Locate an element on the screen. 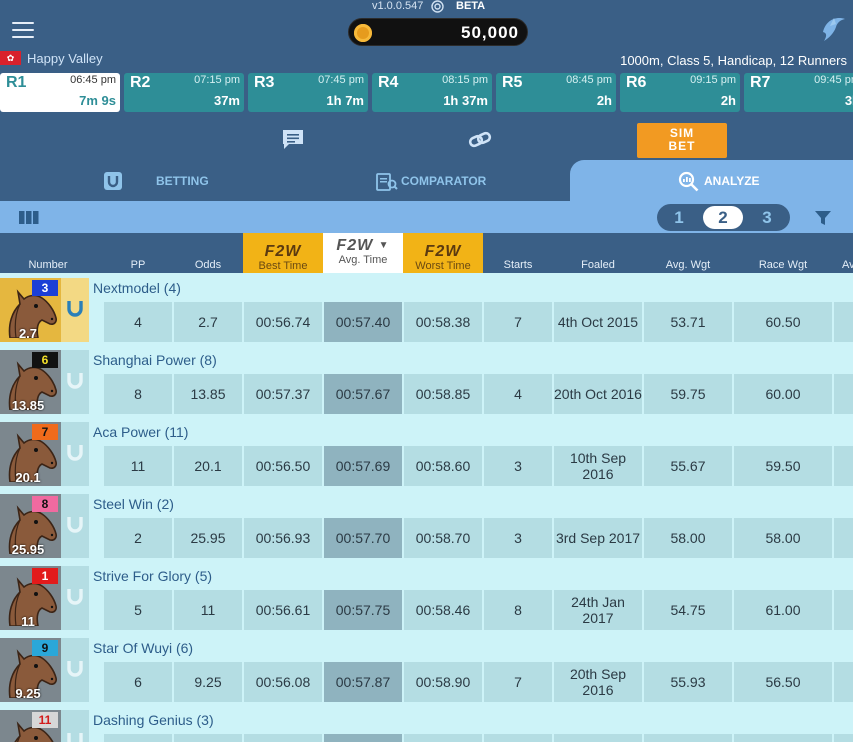 Image resolution: width=853 pixels, height=742 pixels. race-number: R7 is located at coordinates (760, 82).